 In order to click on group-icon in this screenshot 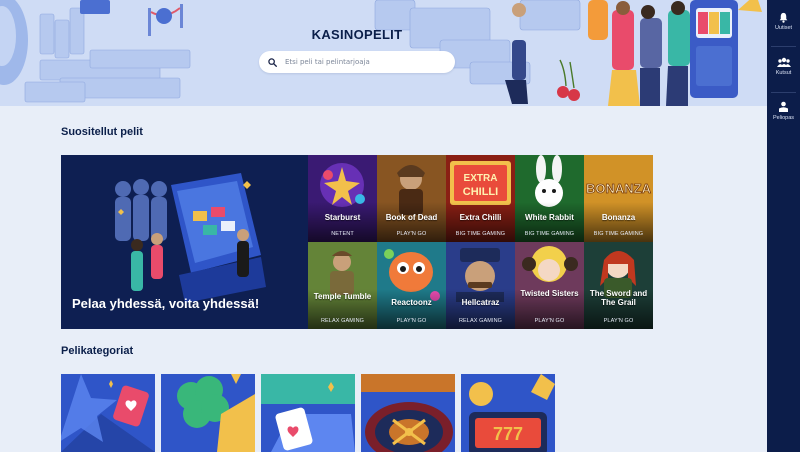, I will do `click(783, 62)`.